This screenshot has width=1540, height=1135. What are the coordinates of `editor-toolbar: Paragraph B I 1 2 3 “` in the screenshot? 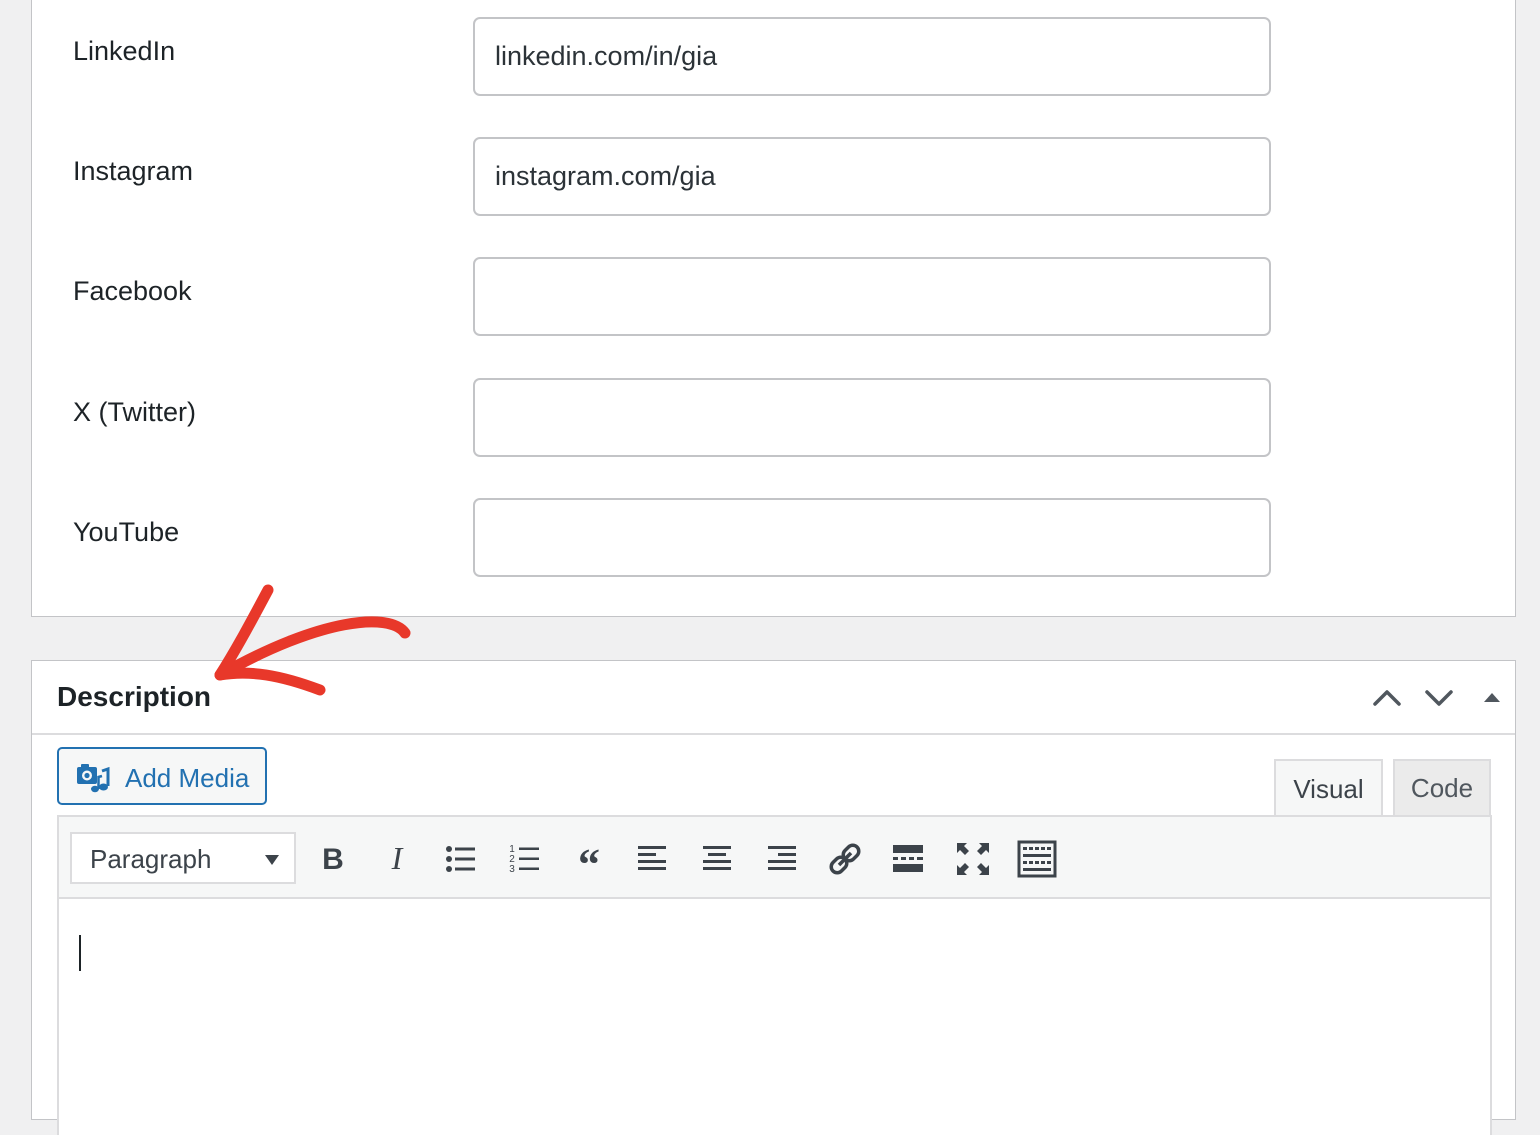 It's located at (774, 858).